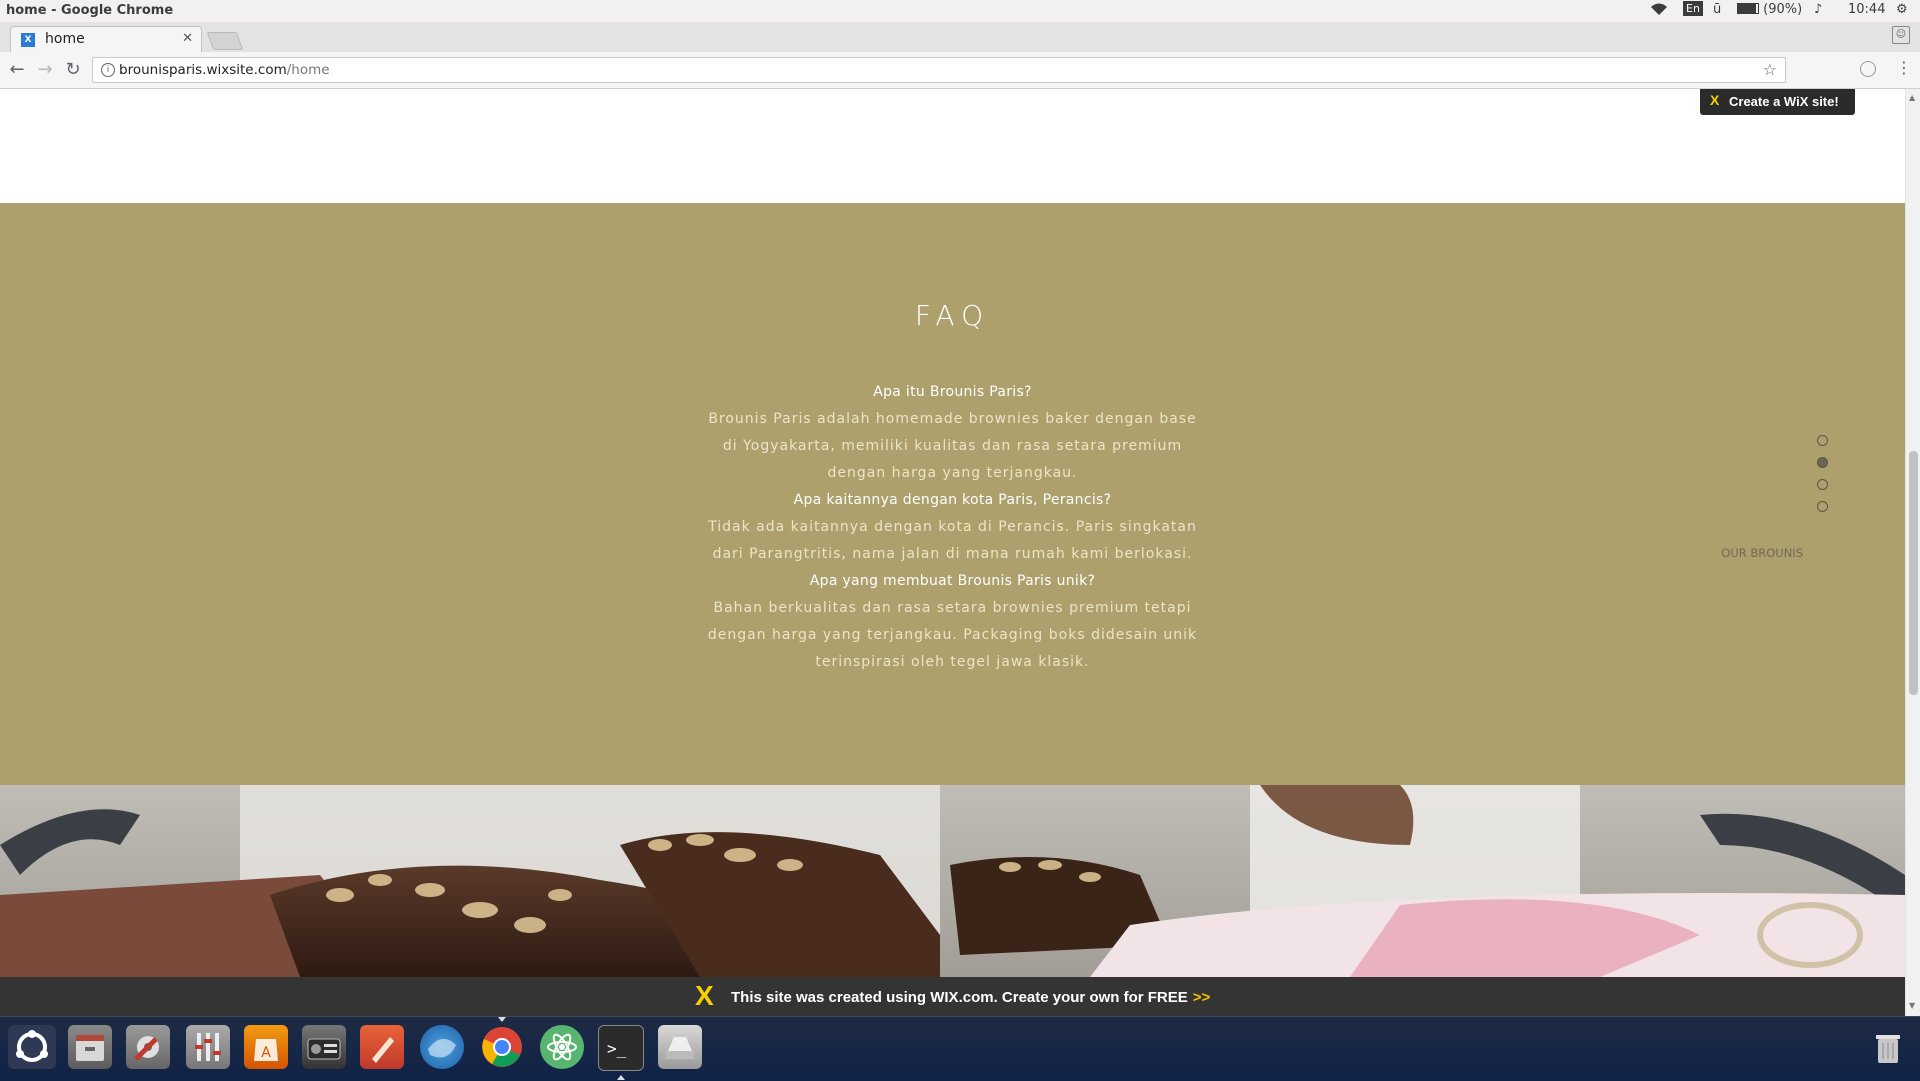  What do you see at coordinates (1912, 97) in the screenshot?
I see `scroll-up-arrow-icon: ▲` at bounding box center [1912, 97].